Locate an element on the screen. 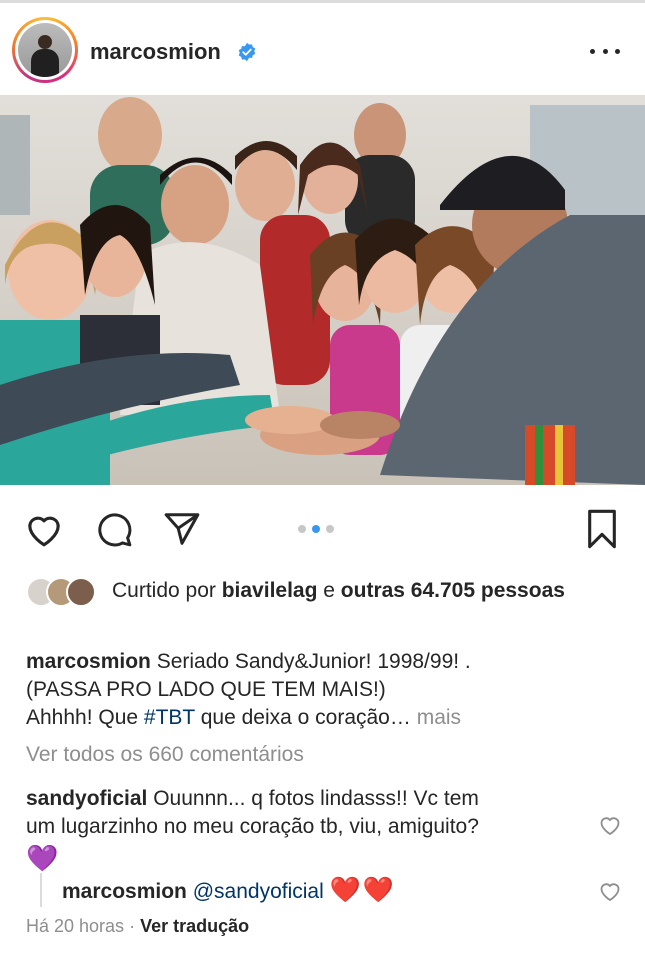 The image size is (645, 960). comment-button is located at coordinates (114, 529).